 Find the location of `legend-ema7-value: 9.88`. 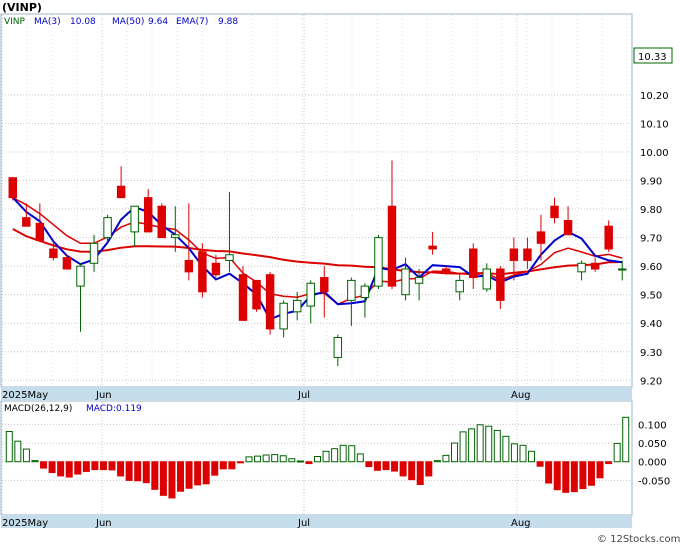

legend-ema7-value: 9.88 is located at coordinates (228, 22).